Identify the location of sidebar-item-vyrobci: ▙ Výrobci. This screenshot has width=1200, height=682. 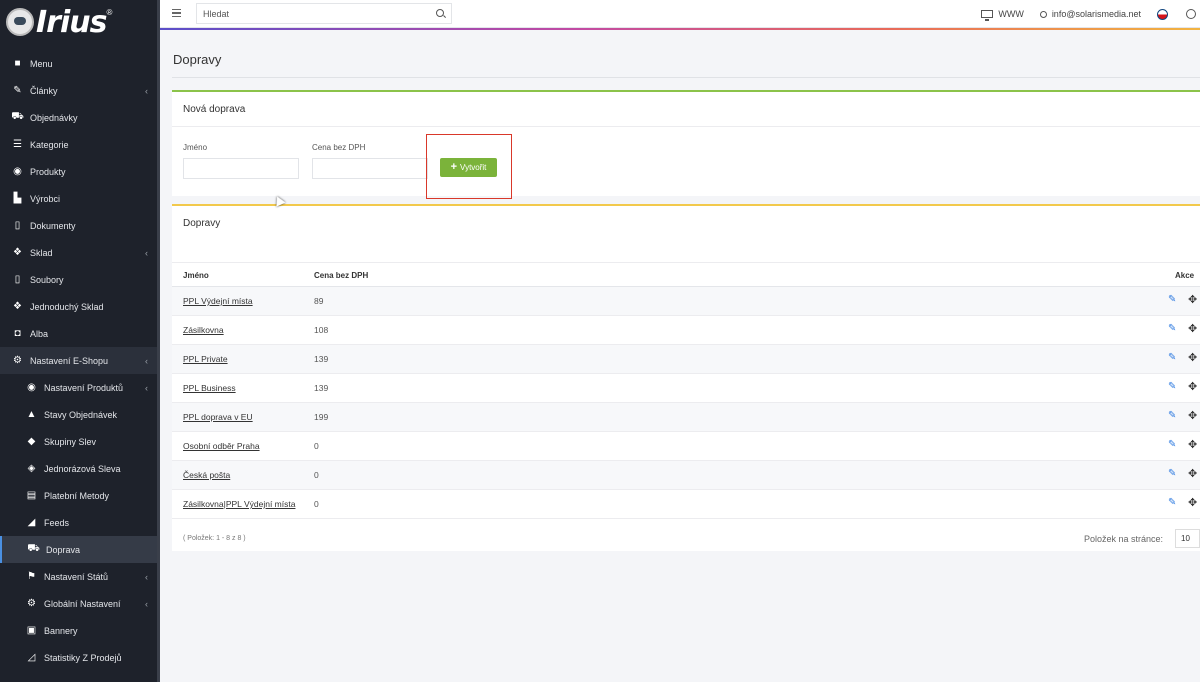
(79, 198).